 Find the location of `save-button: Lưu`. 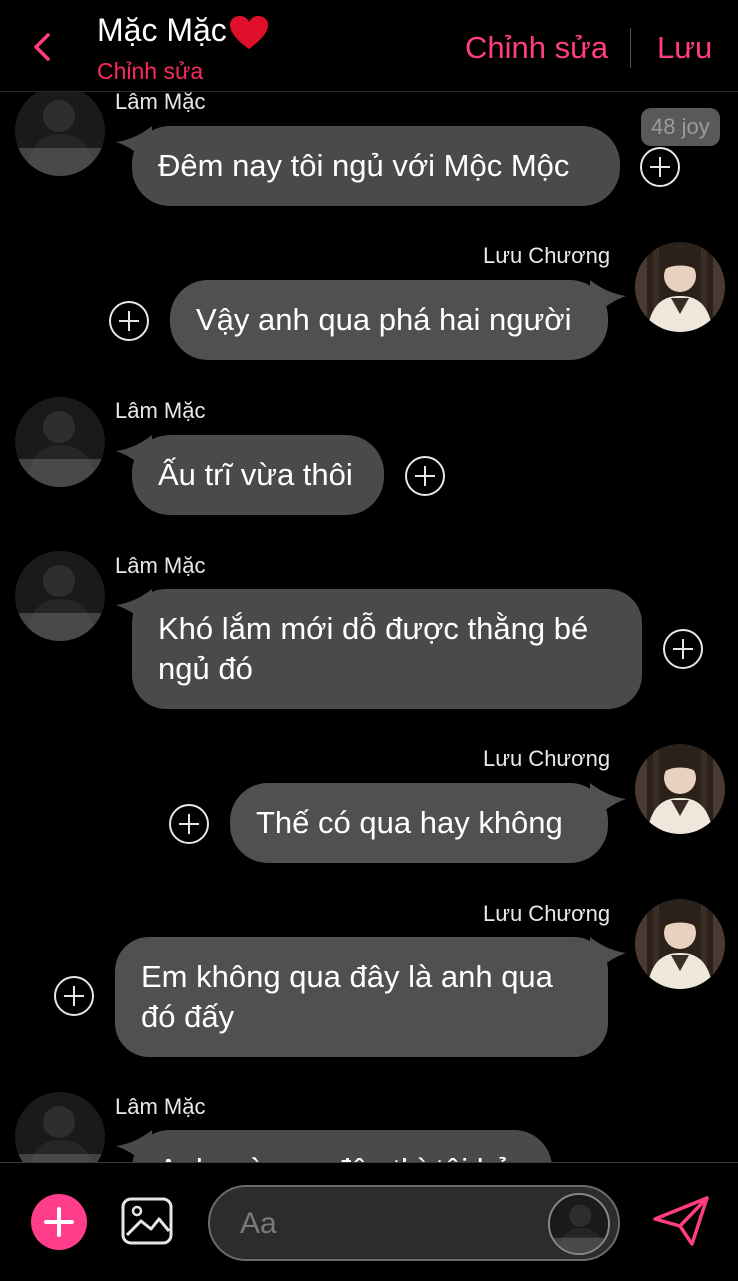

save-button: Lưu is located at coordinates (684, 48).